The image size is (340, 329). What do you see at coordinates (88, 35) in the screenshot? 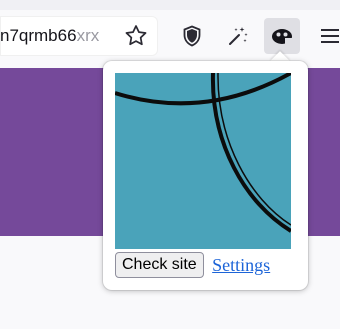
I see `url-faded: xrx` at bounding box center [88, 35].